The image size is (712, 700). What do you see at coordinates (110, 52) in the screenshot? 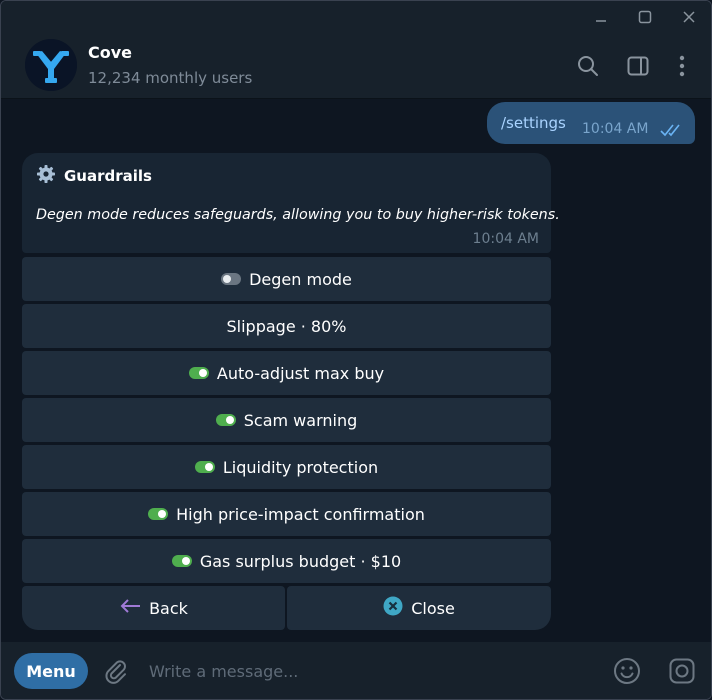
I see `chat-title: Cove` at bounding box center [110, 52].